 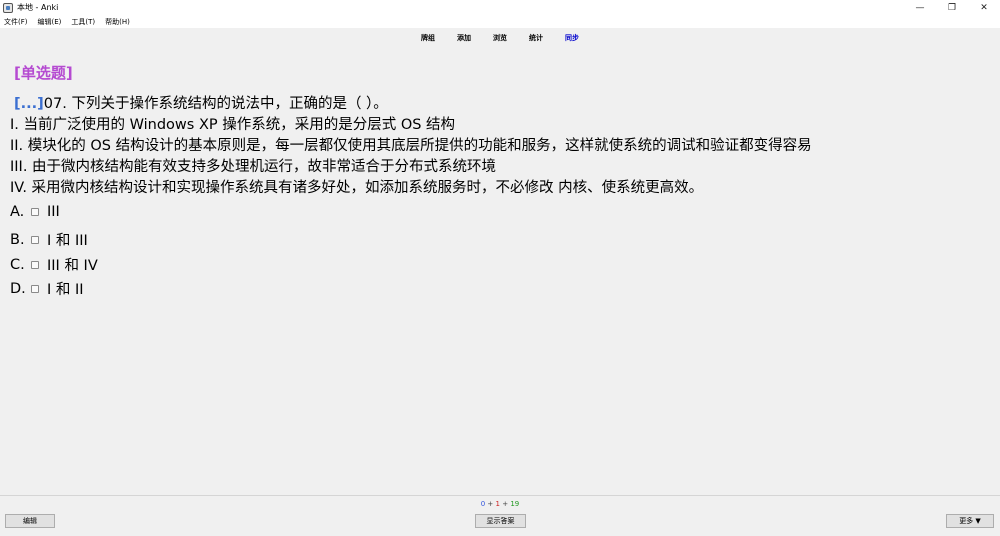 I want to click on toolbar-add: 添加, so click(x=464, y=38).